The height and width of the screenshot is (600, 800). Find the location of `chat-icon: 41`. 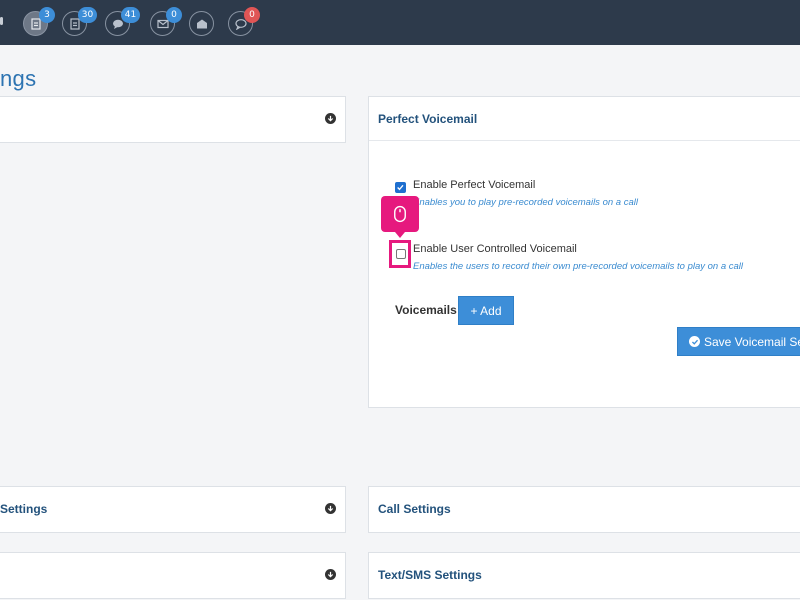

chat-icon: 41 is located at coordinates (122, 21).